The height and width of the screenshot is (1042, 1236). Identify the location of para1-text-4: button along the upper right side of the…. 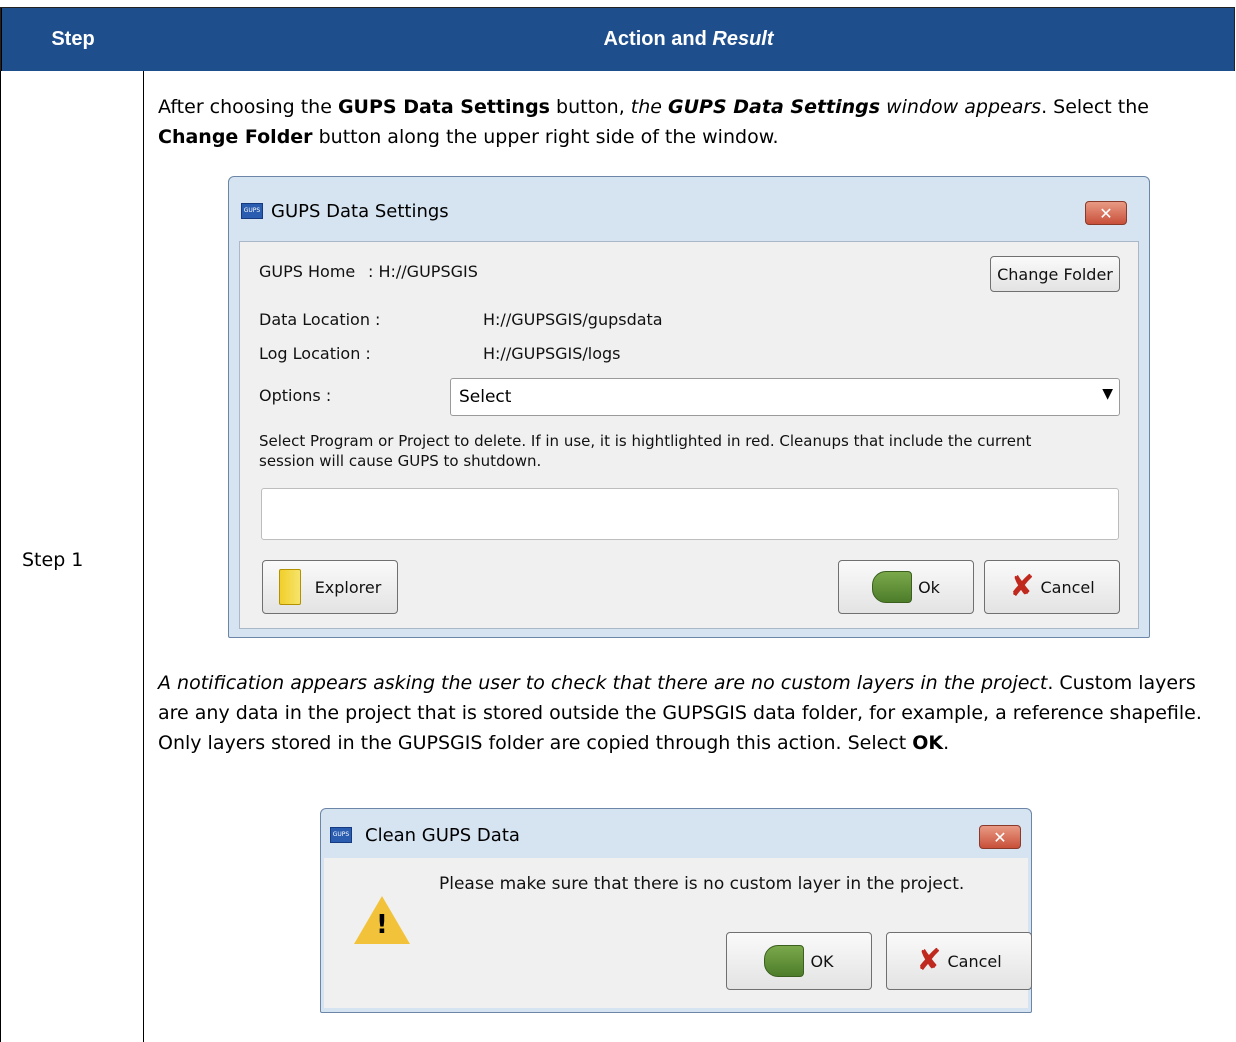
(545, 137).